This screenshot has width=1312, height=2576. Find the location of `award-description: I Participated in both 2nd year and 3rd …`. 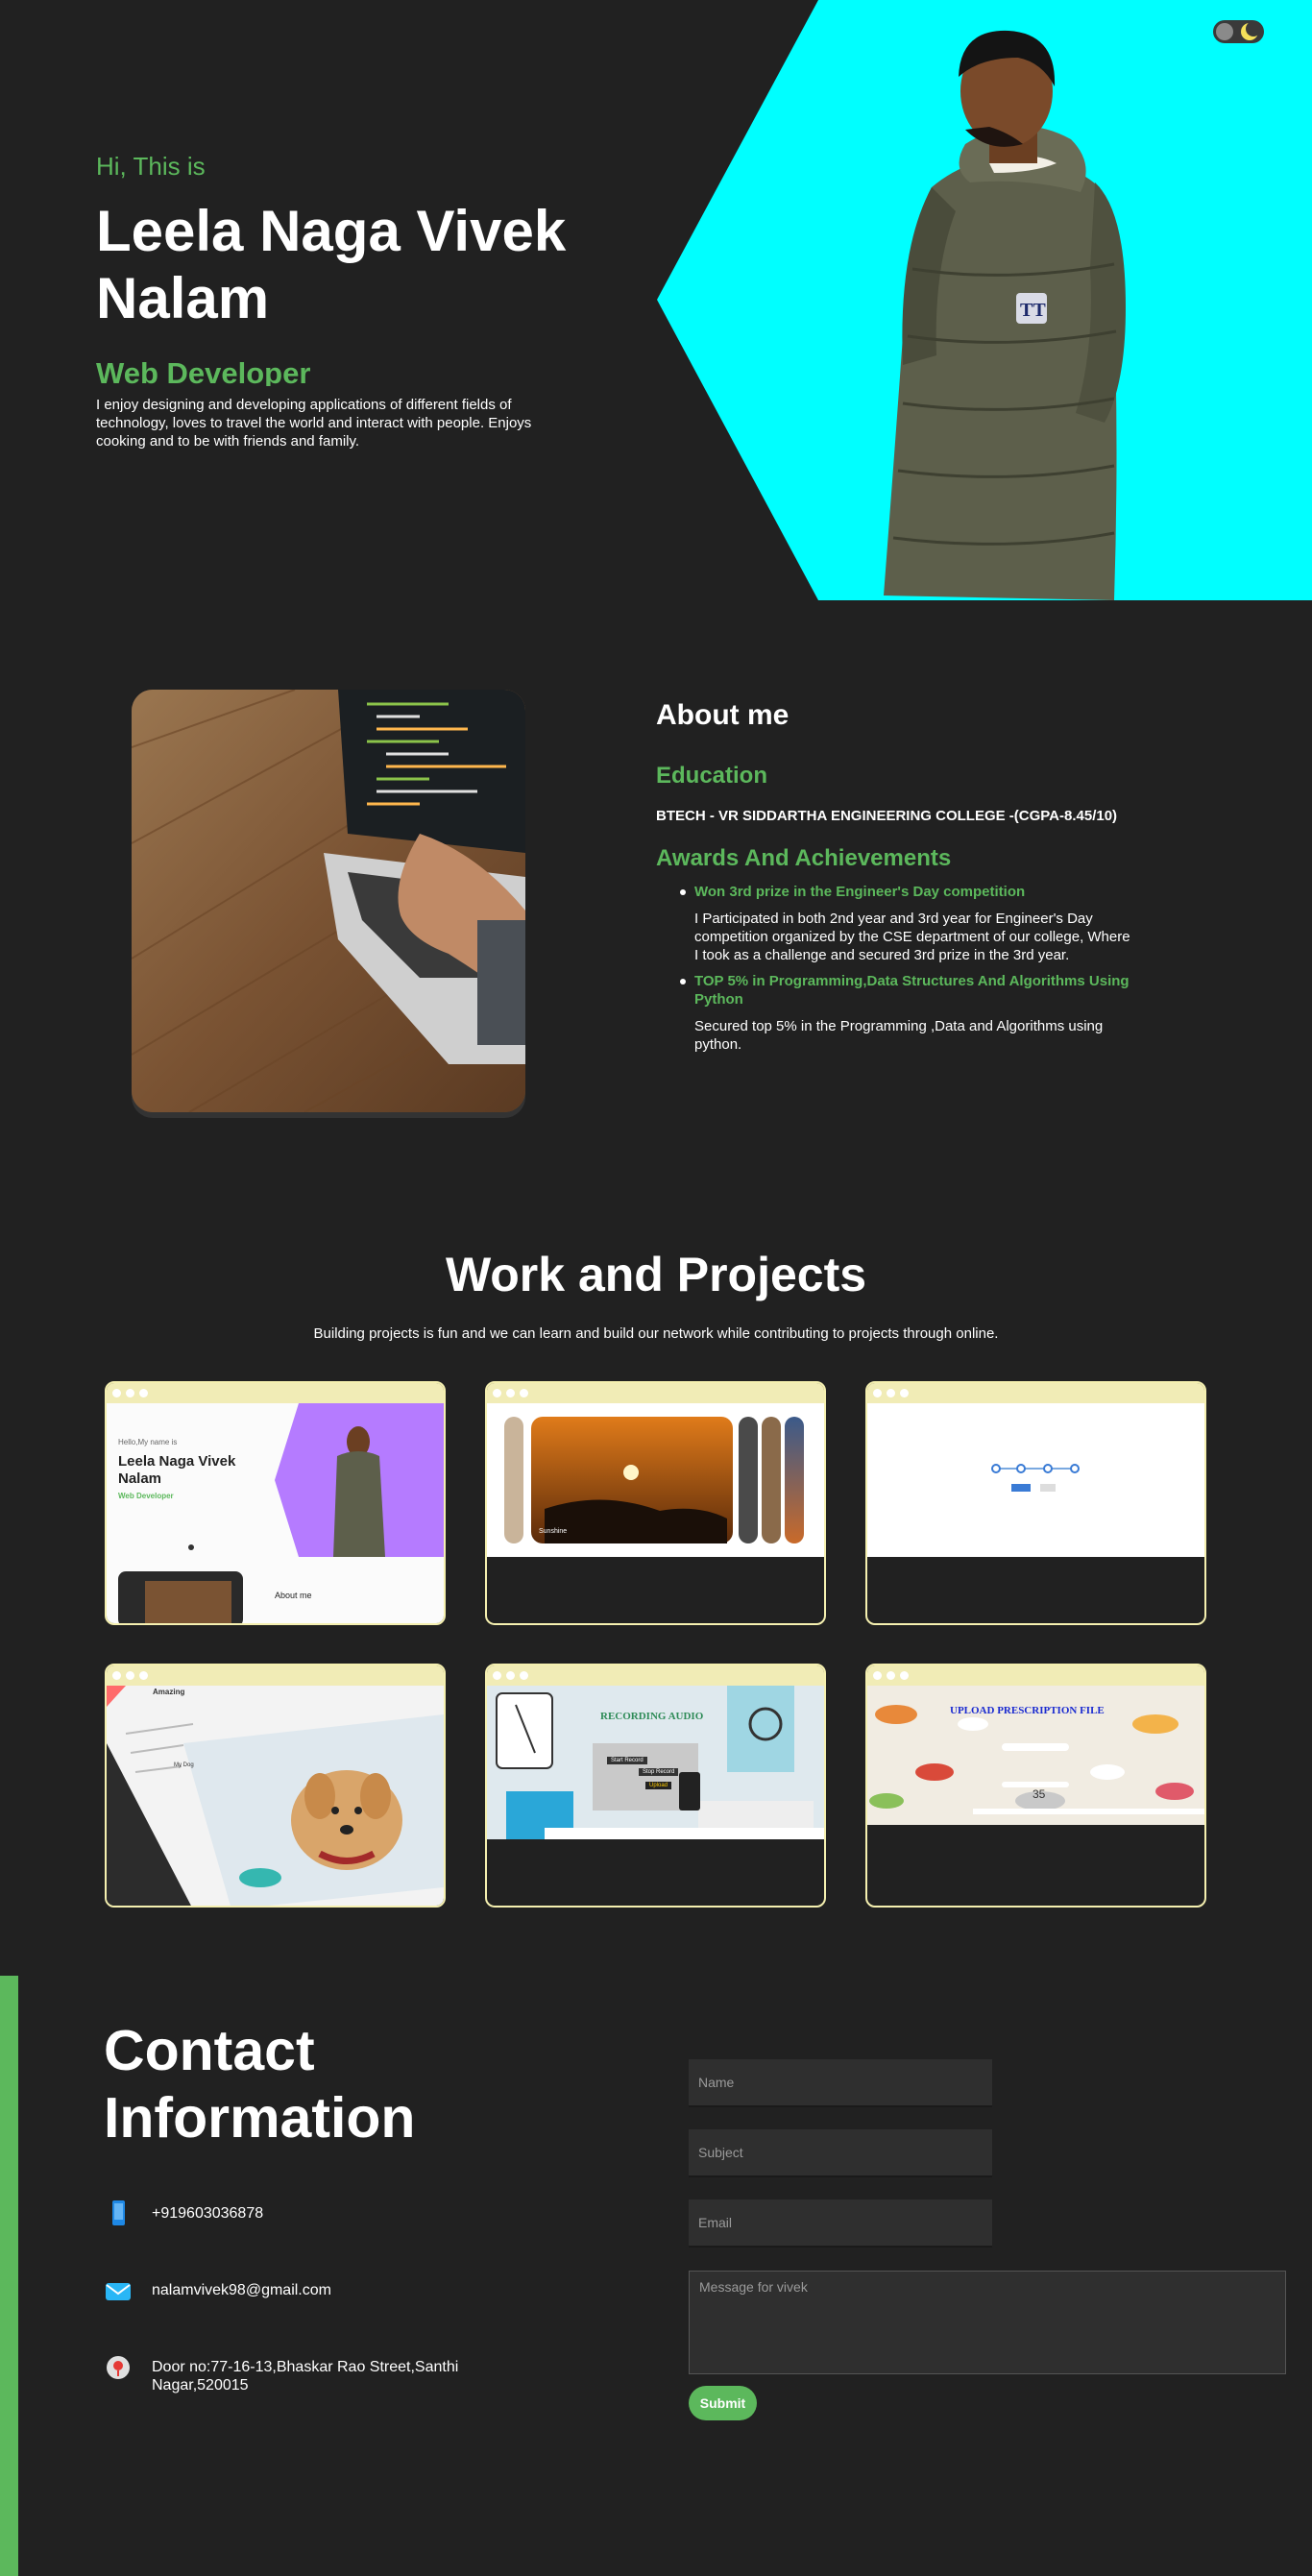

award-description: I Participated in both 2nd year and 3rd … is located at coordinates (912, 937).